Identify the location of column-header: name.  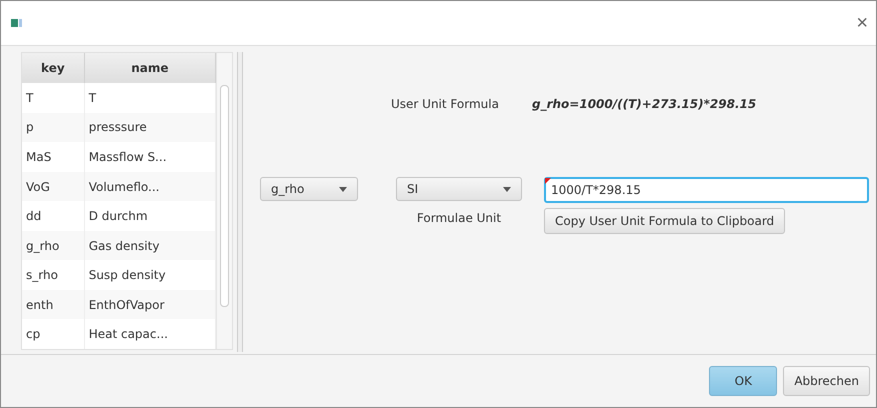
(150, 68).